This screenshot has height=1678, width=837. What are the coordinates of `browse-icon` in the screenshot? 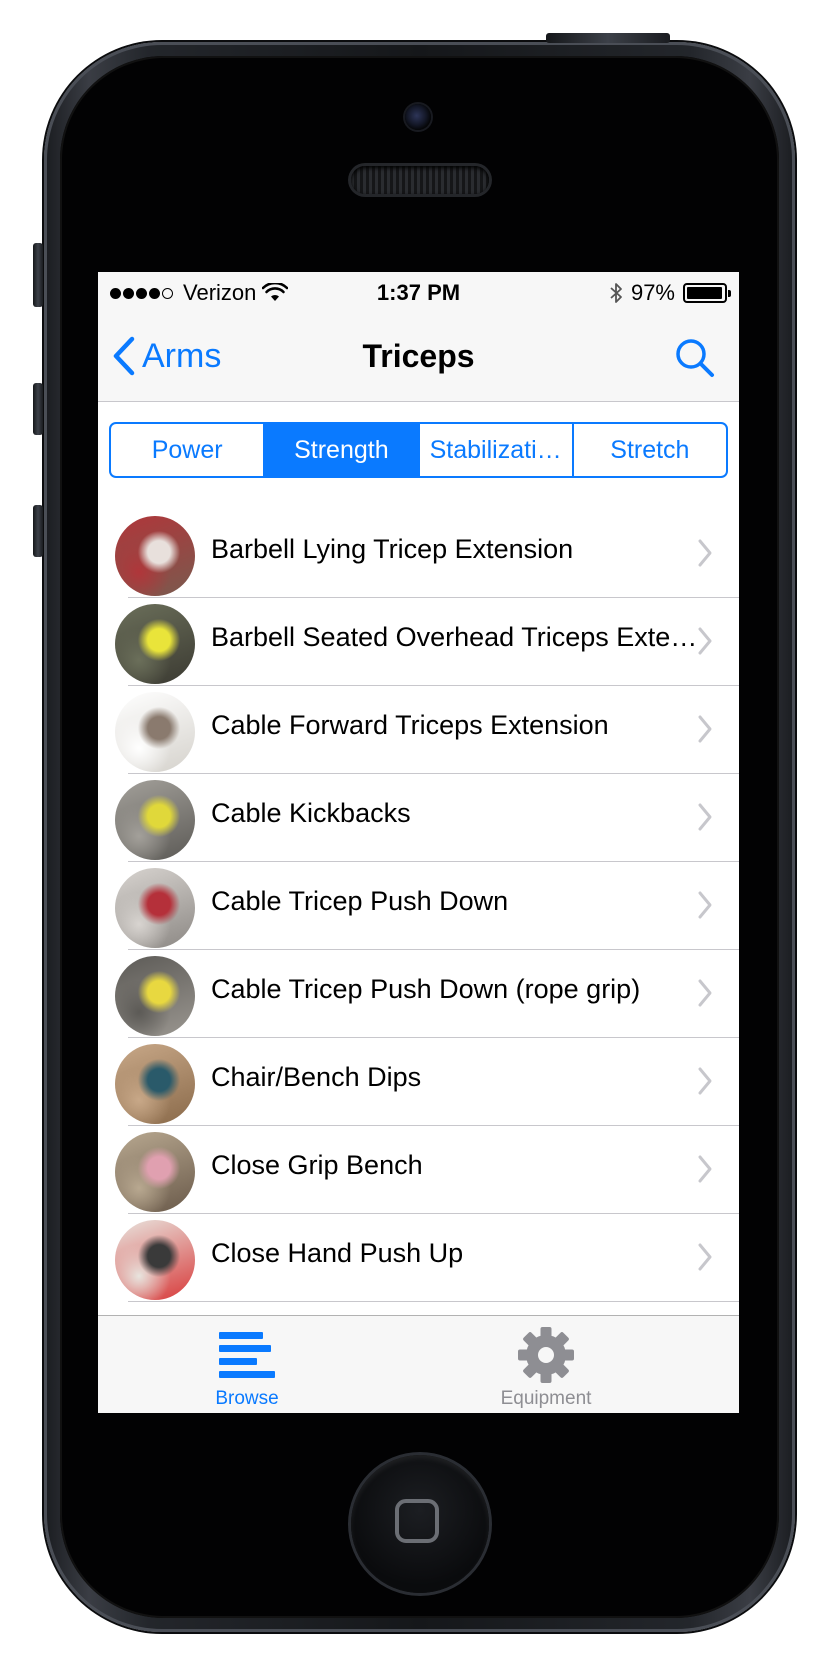 It's located at (247, 1355).